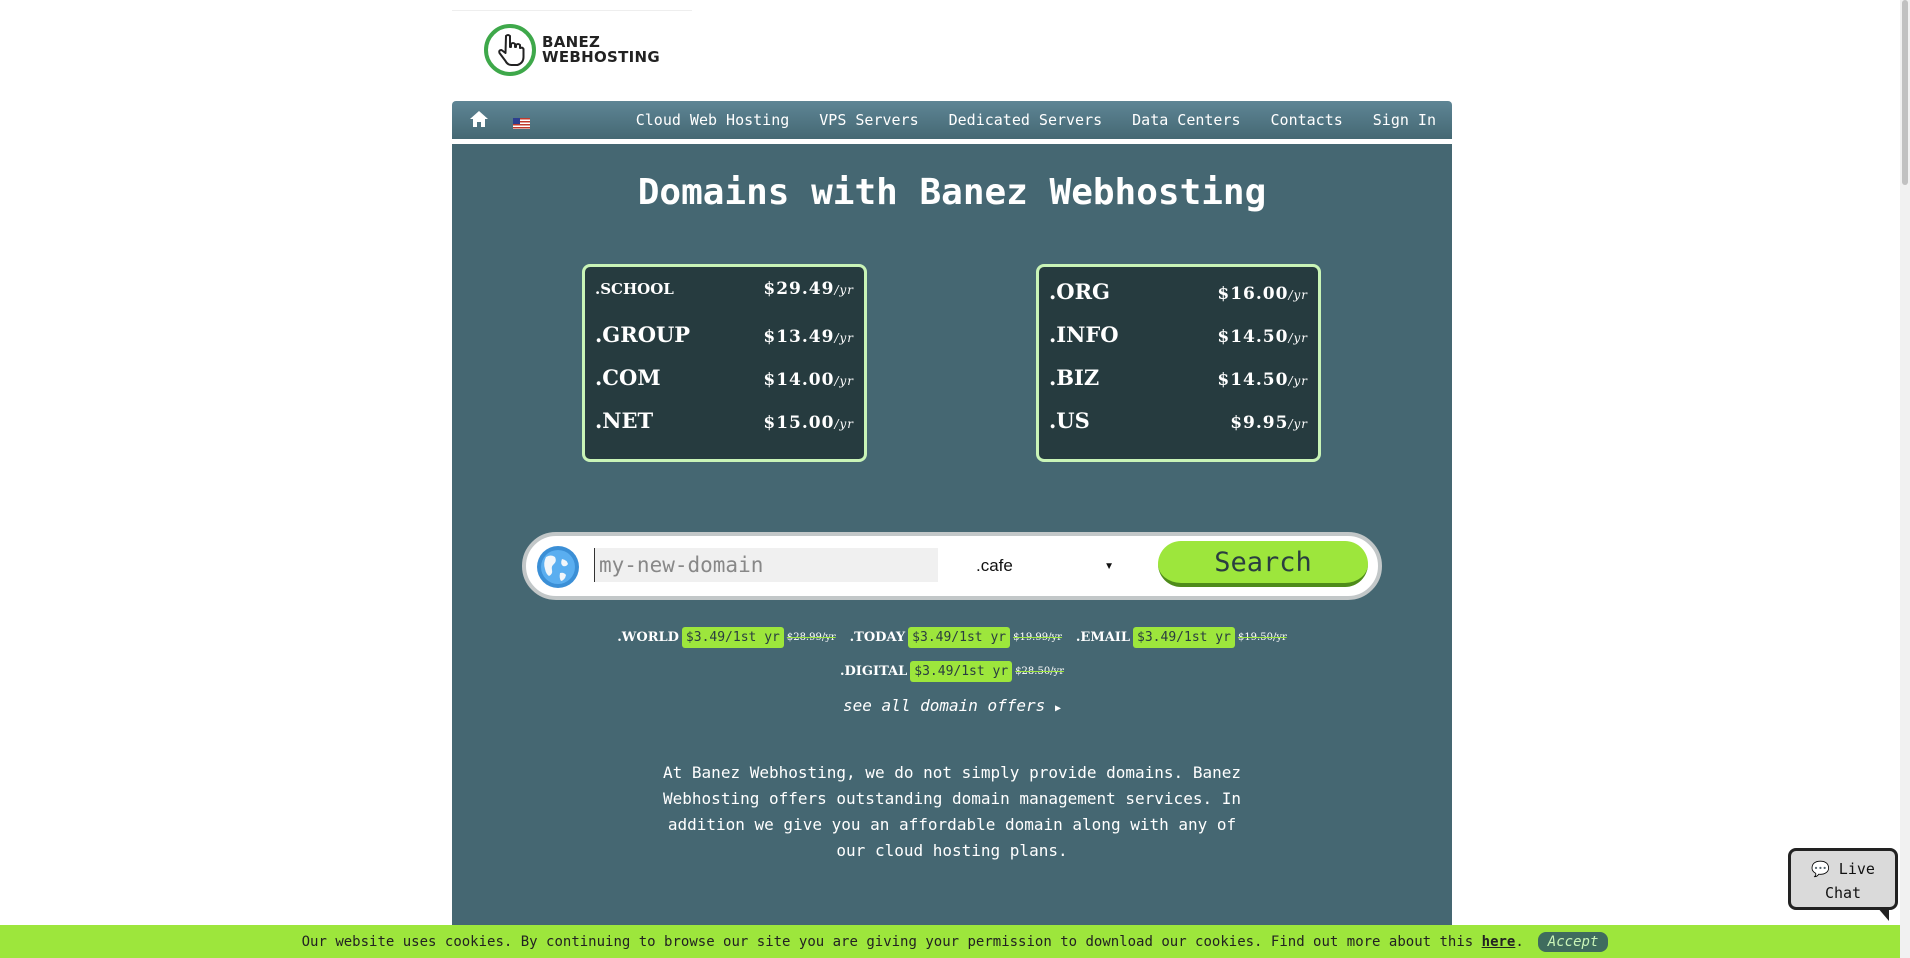 This screenshot has height=958, width=1910. Describe the element at coordinates (811, 637) in the screenshot. I see `offer-old-price: $28.99/yr` at that location.